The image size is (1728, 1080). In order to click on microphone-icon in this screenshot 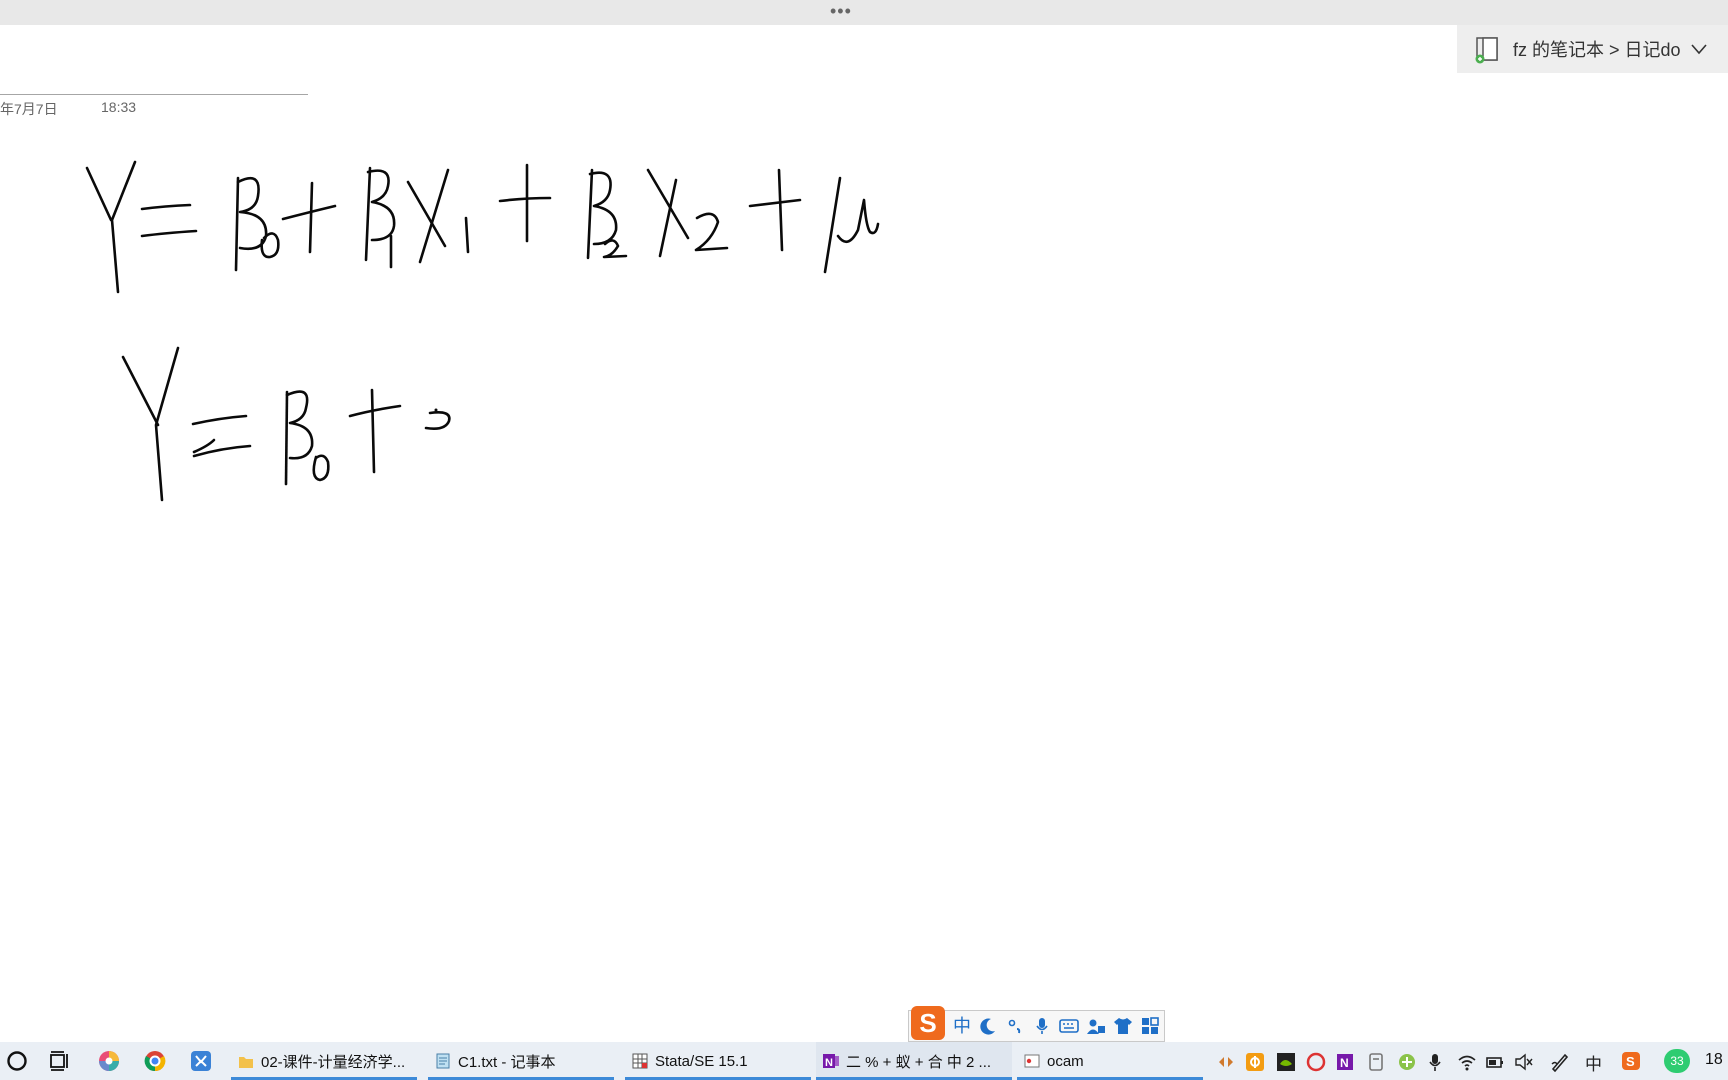, I will do `click(1042, 1026)`.